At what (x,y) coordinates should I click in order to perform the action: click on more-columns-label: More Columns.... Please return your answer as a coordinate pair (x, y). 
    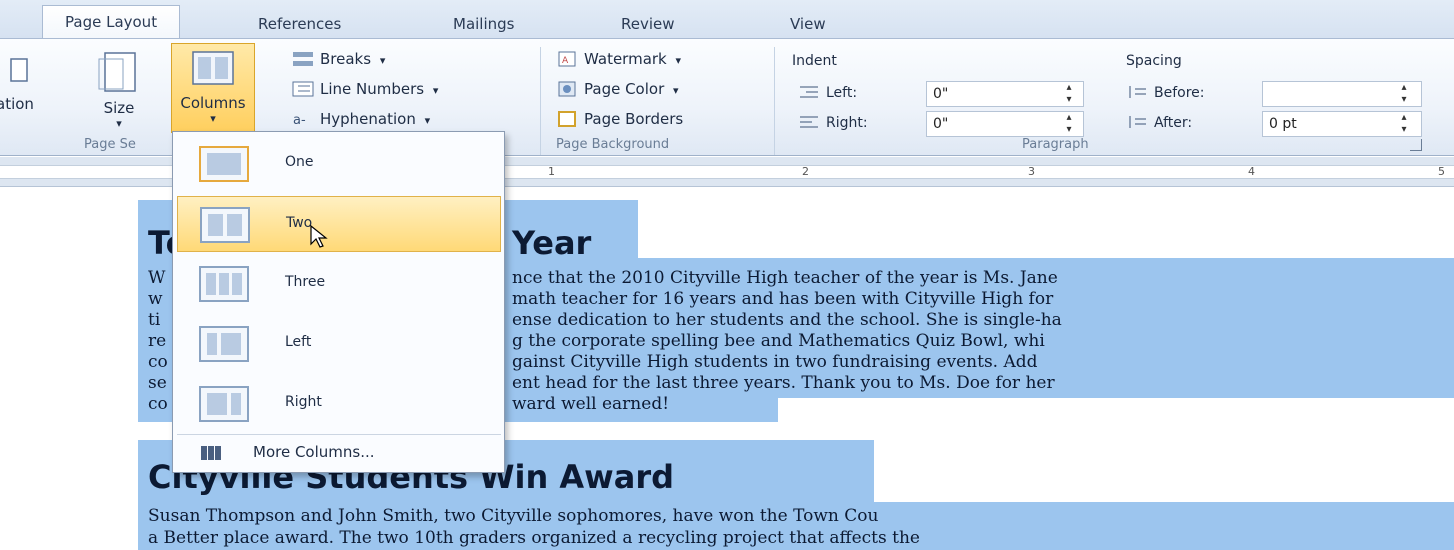
    Looking at the image, I should click on (314, 452).